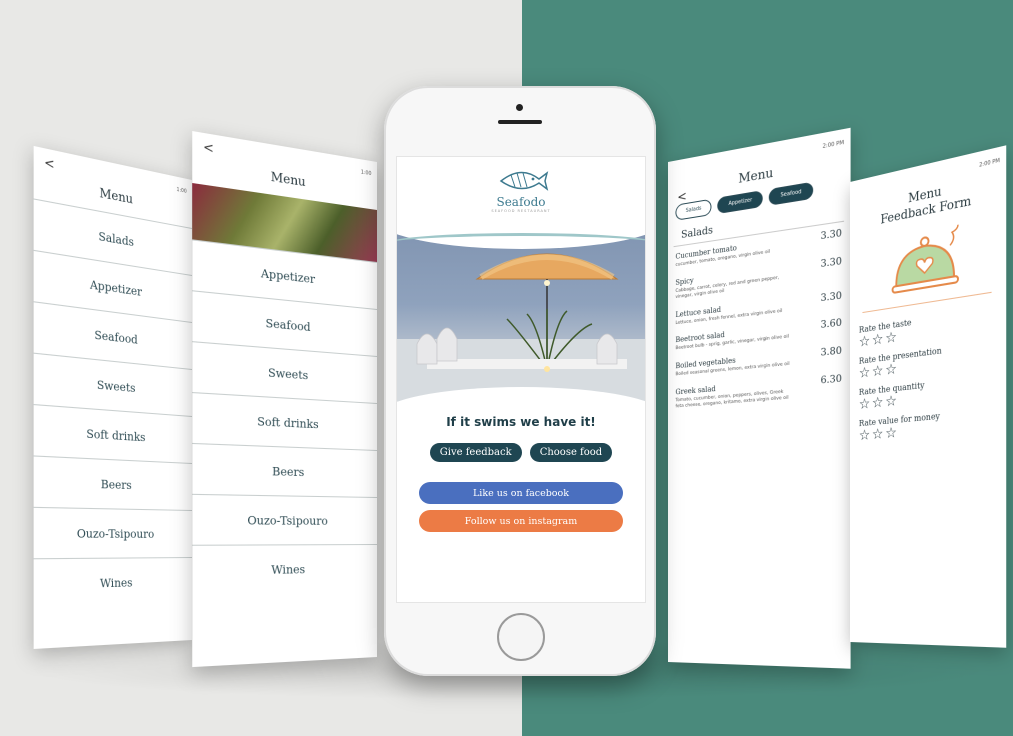  Describe the element at coordinates (520, 122) in the screenshot. I see `speaker-grille` at that location.